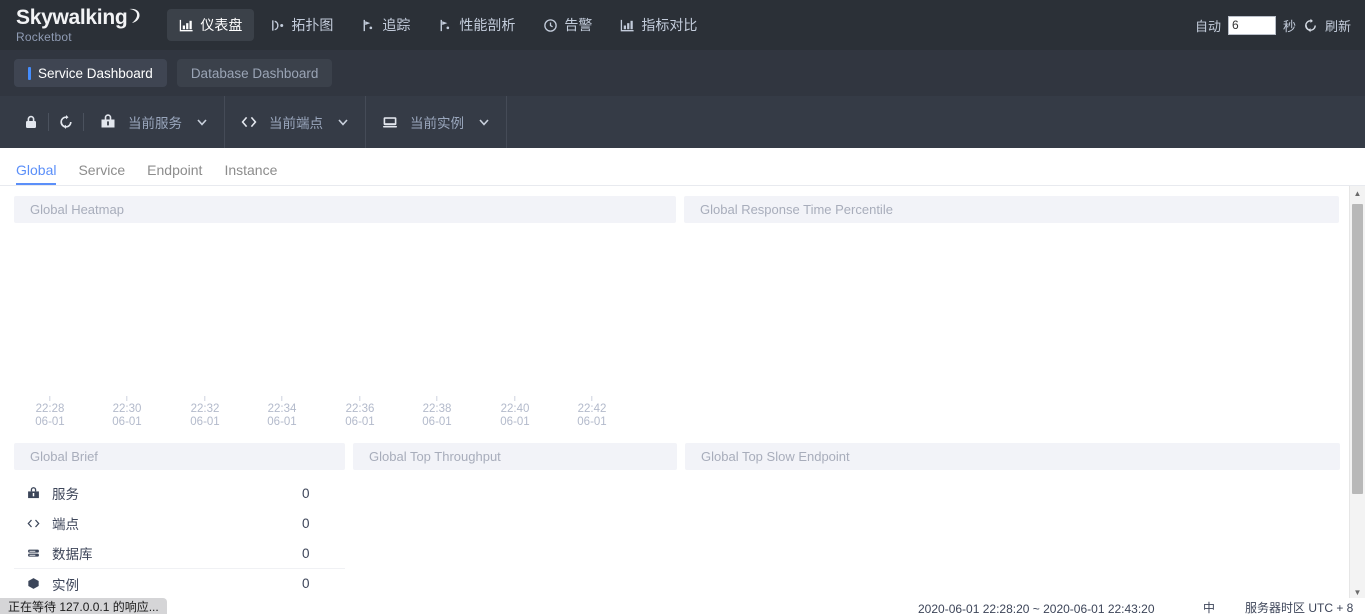 The image size is (1365, 614). Describe the element at coordinates (796, 209) in the screenshot. I see `panel-percentile-title: Global Response Time Percentile` at that location.